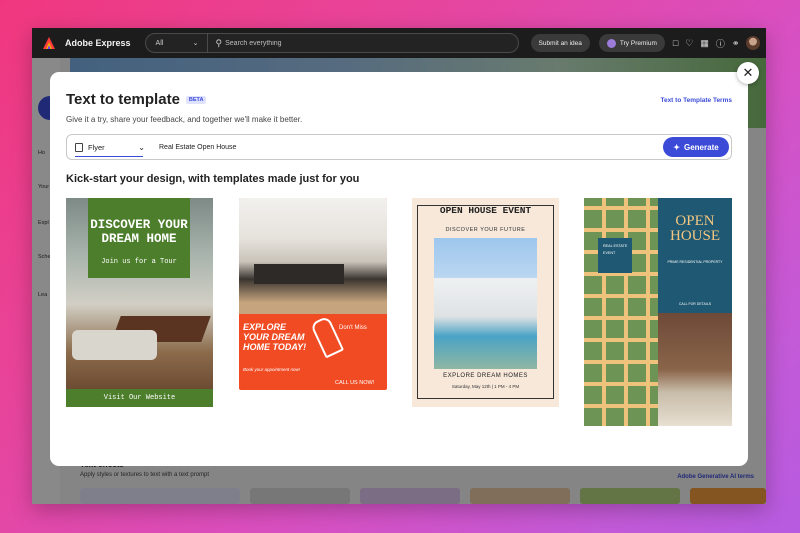  I want to click on crown-icon, so click(611, 43).